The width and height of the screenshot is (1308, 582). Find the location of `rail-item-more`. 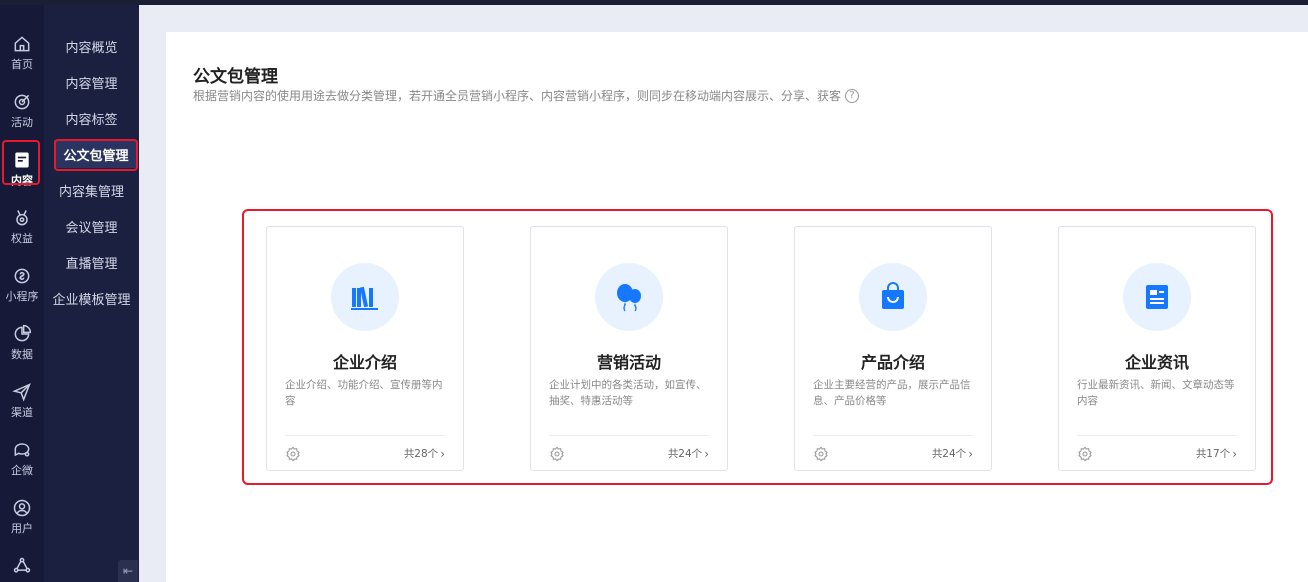

rail-item-more is located at coordinates (22, 568).